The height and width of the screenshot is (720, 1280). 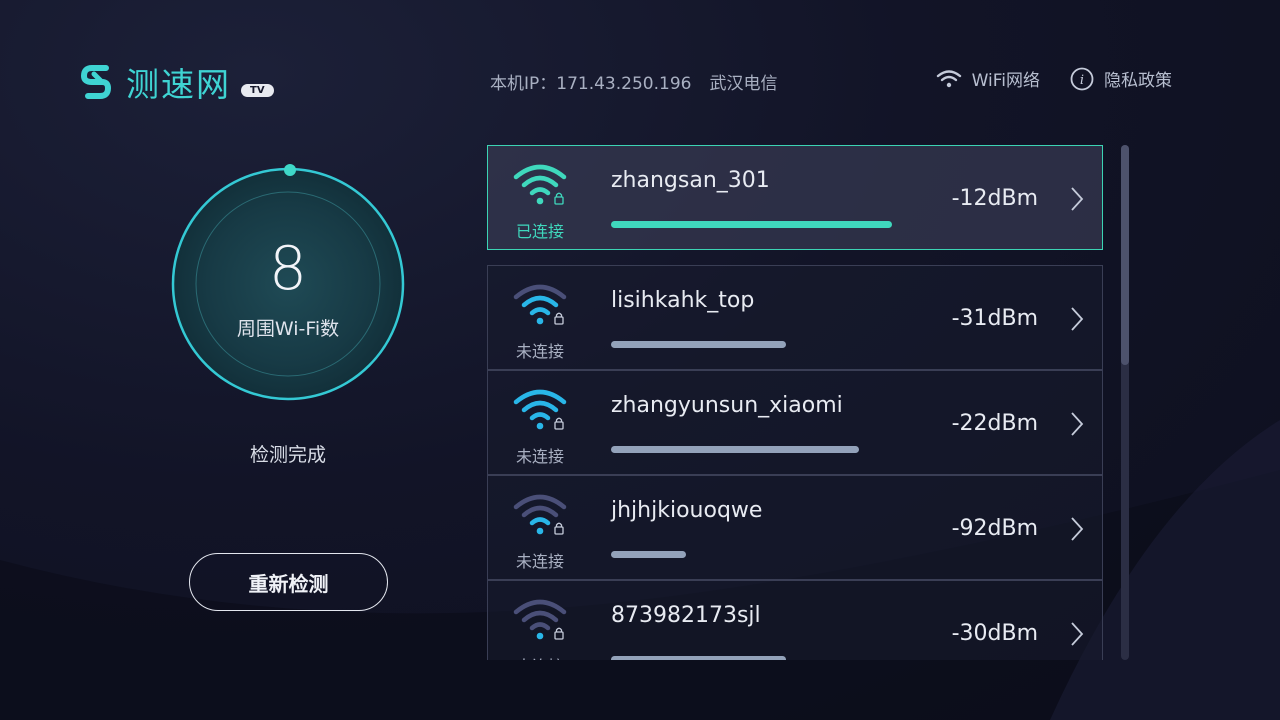 What do you see at coordinates (994, 318) in the screenshot?
I see `signal-dbm: -31dBm` at bounding box center [994, 318].